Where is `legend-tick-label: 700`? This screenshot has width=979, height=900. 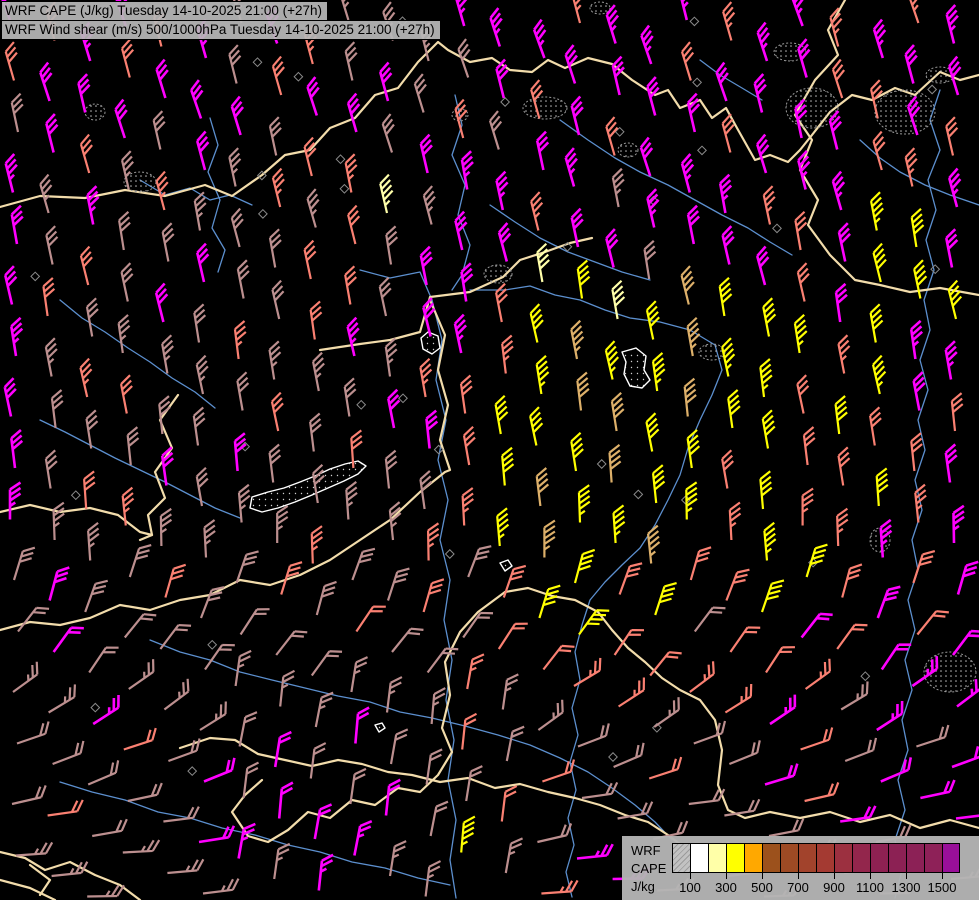
legend-tick-label: 700 is located at coordinates (798, 887).